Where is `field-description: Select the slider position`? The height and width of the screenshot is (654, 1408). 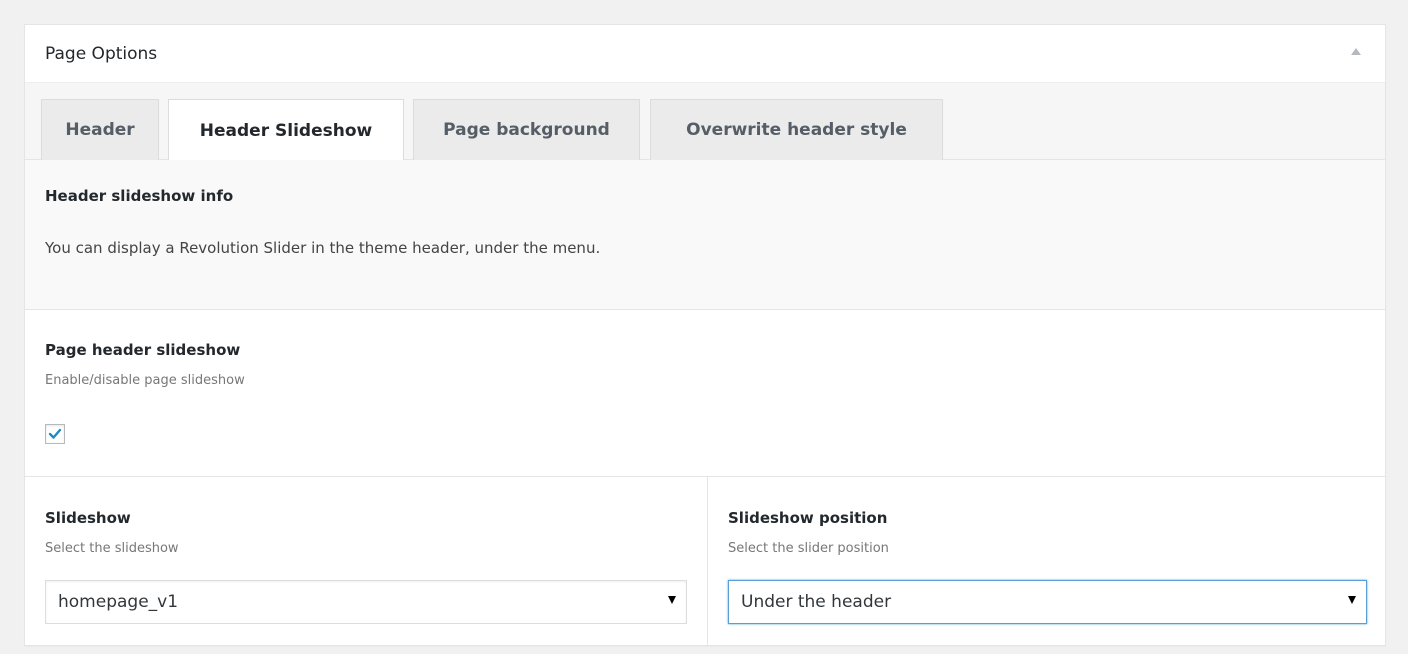
field-description: Select the slider position is located at coordinates (808, 548).